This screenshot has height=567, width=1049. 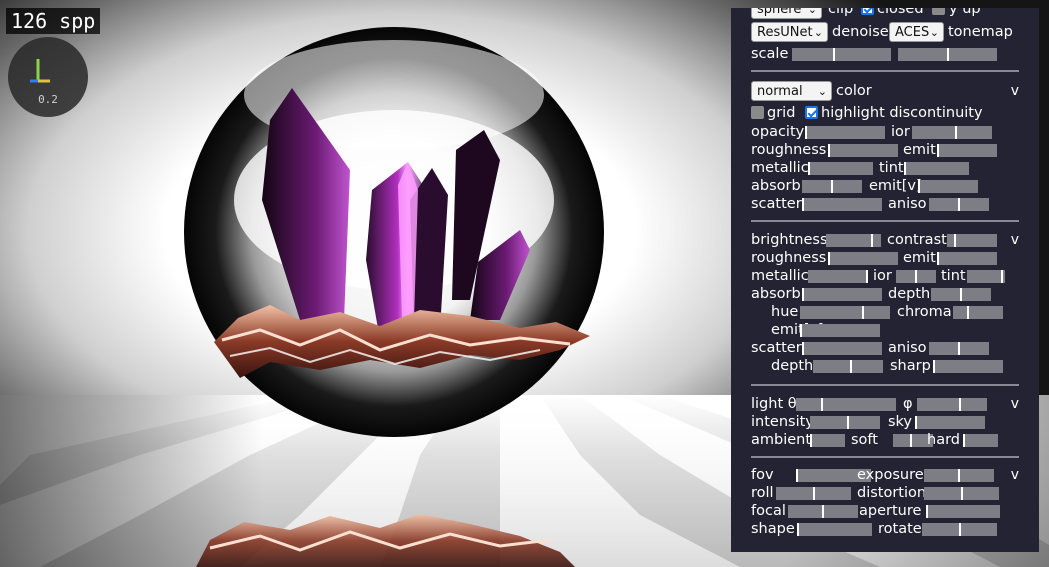 I want to click on gizmo-value: 0.2, so click(x=48, y=99).